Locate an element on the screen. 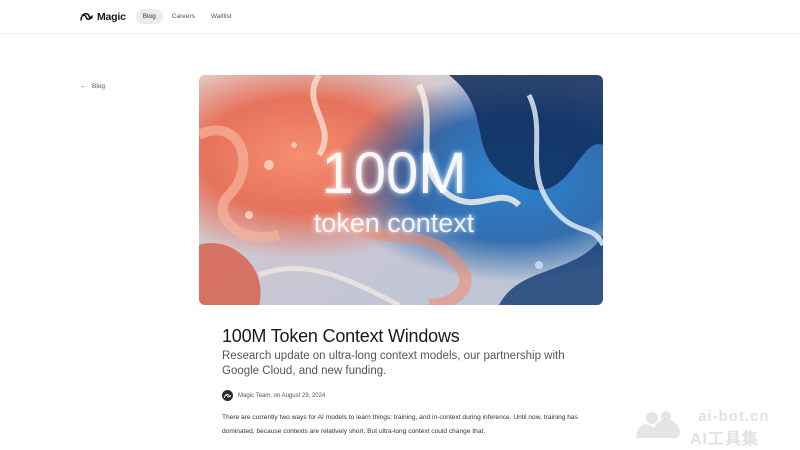 The image size is (800, 450). back-to-blog-link: ← Blog is located at coordinates (92, 86).